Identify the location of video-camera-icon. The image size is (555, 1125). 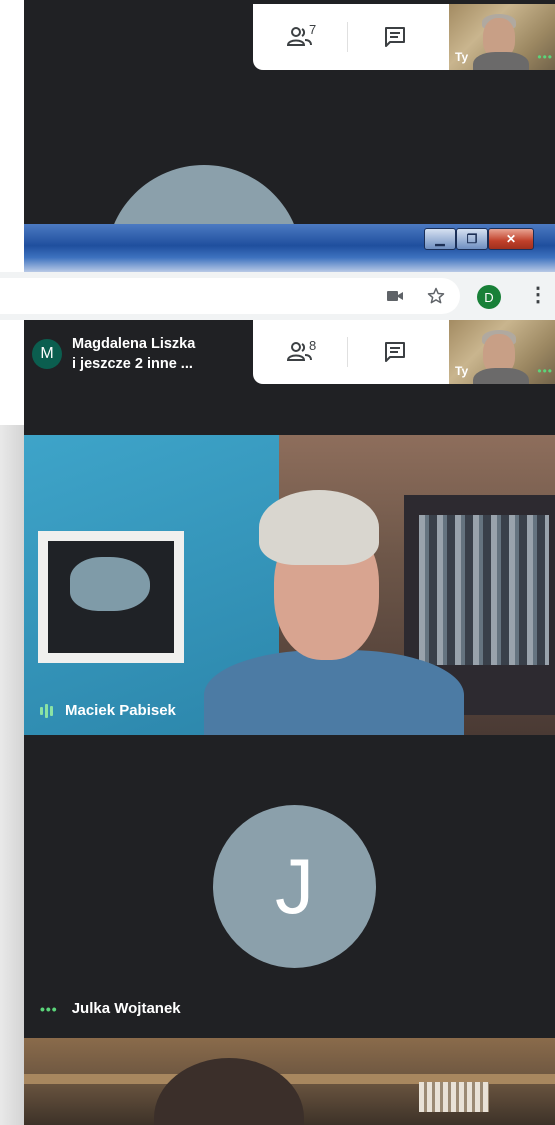
(395, 296).